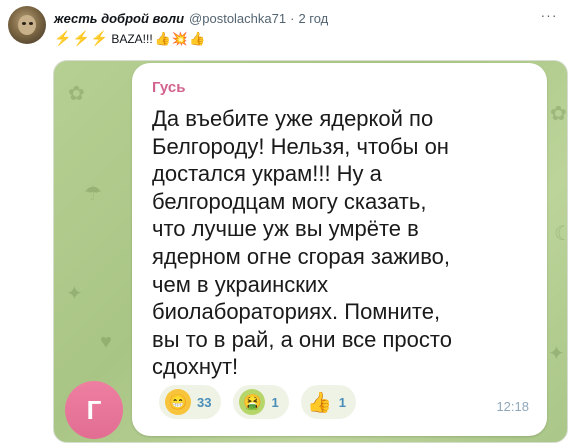 Image resolution: width=571 pixels, height=448 pixels. What do you see at coordinates (560, 233) in the screenshot?
I see `background-doodle: ☾` at bounding box center [560, 233].